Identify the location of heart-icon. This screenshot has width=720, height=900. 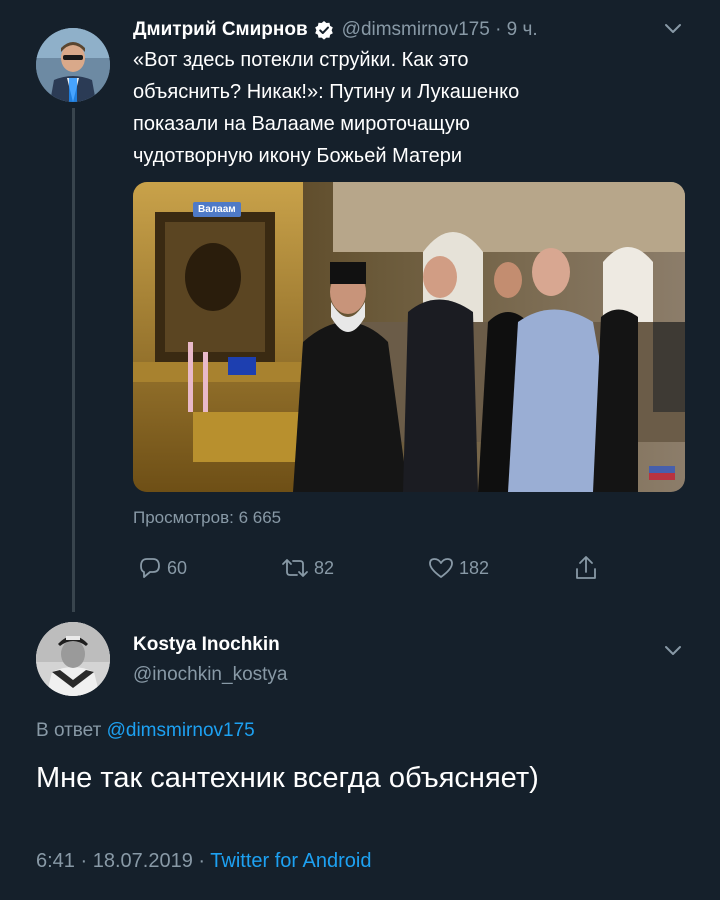
(441, 568).